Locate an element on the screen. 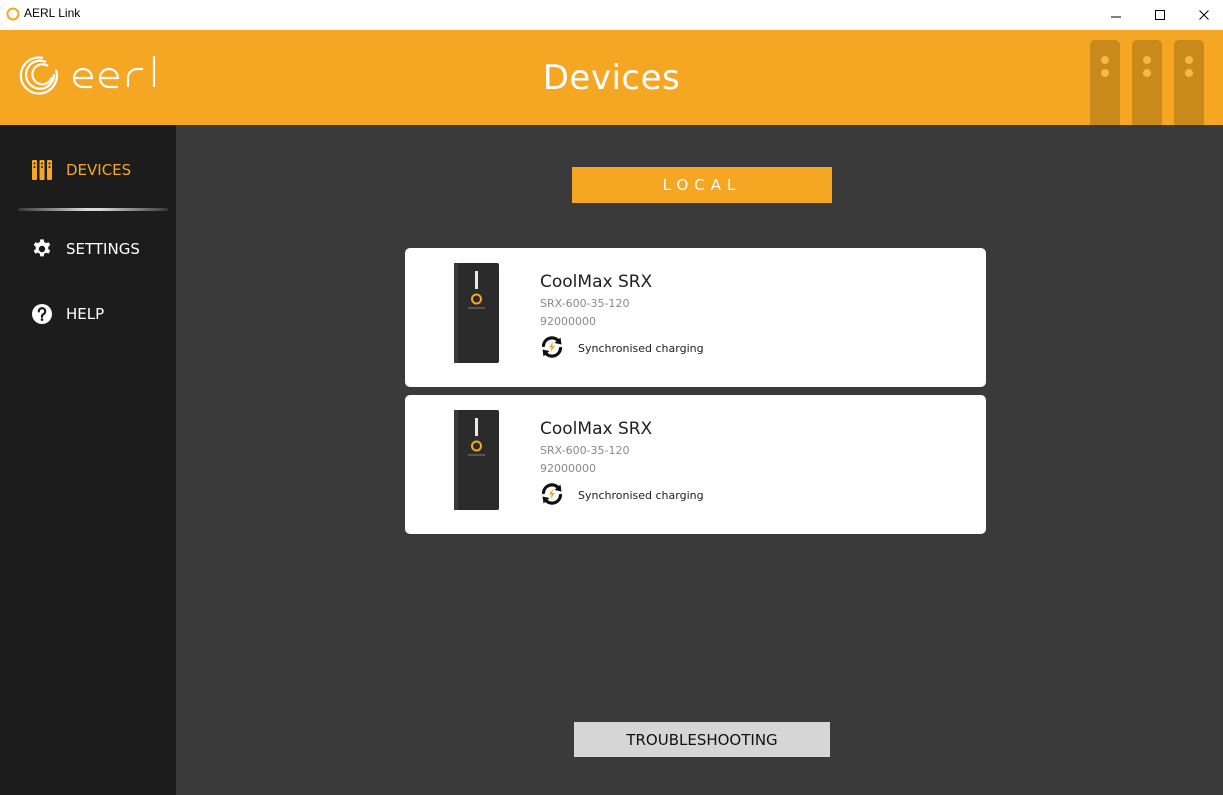 The height and width of the screenshot is (795, 1223). sidebar-item-devices: DEVICES is located at coordinates (88, 170).